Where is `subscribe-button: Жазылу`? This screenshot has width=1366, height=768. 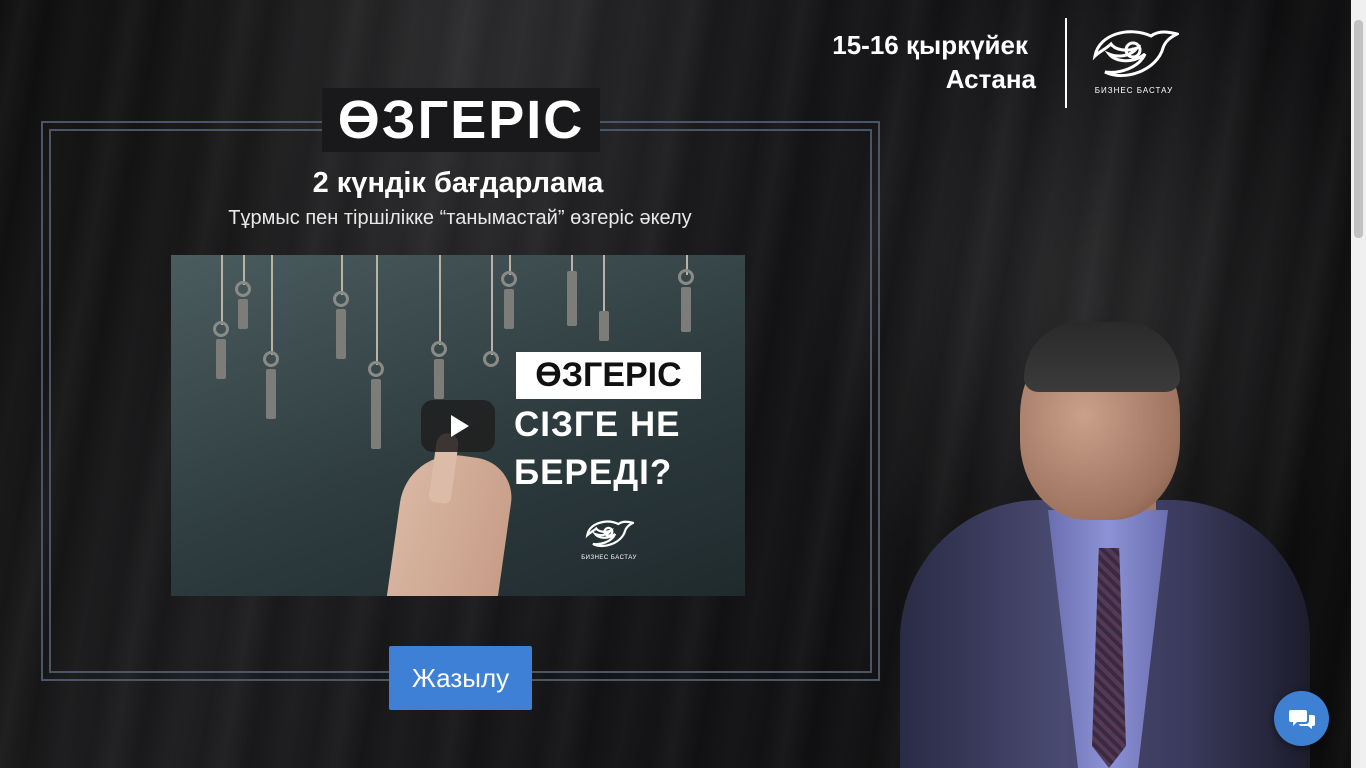
subscribe-button: Жазылу is located at coordinates (460, 678).